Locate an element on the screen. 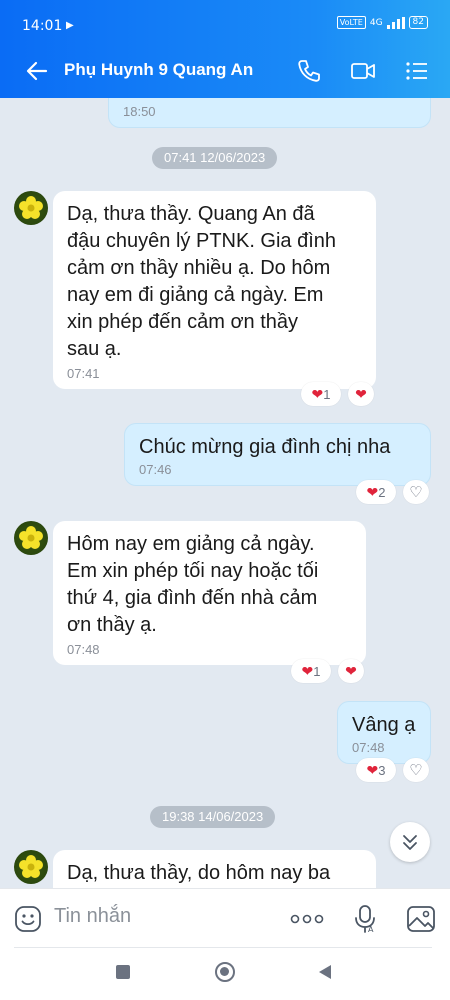 The image size is (450, 1000). voice-microphone-icon: A is located at coordinates (365, 919).